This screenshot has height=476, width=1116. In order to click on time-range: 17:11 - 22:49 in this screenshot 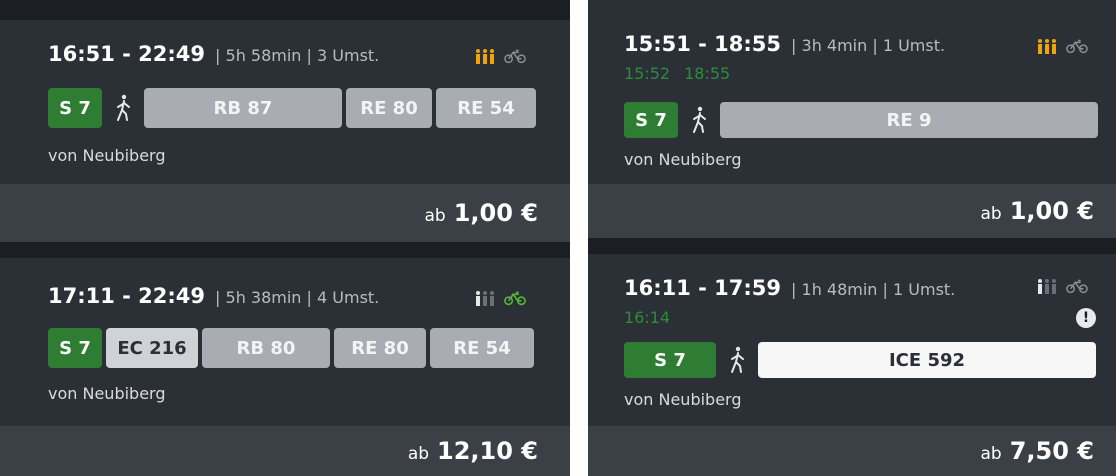, I will do `click(127, 296)`.